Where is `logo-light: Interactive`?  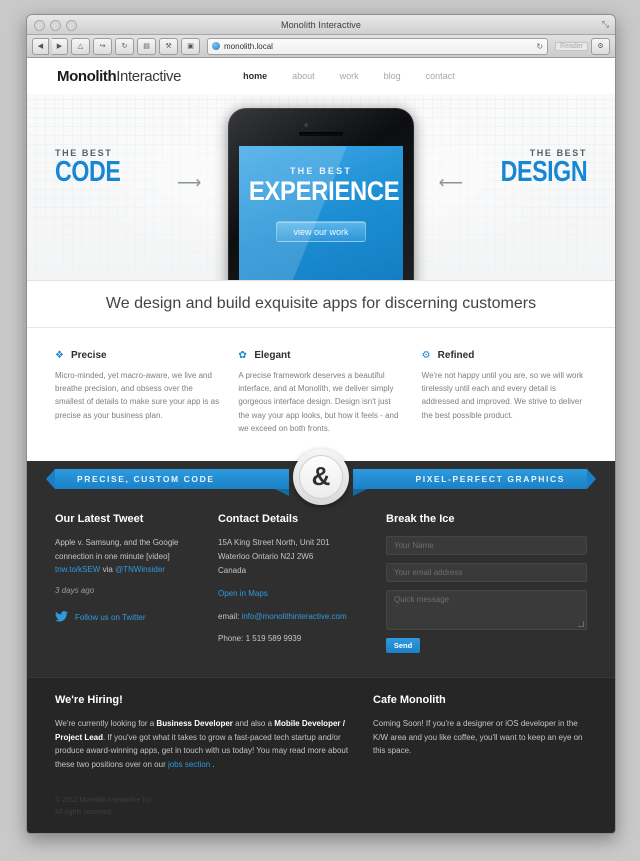 logo-light: Interactive is located at coordinates (149, 76).